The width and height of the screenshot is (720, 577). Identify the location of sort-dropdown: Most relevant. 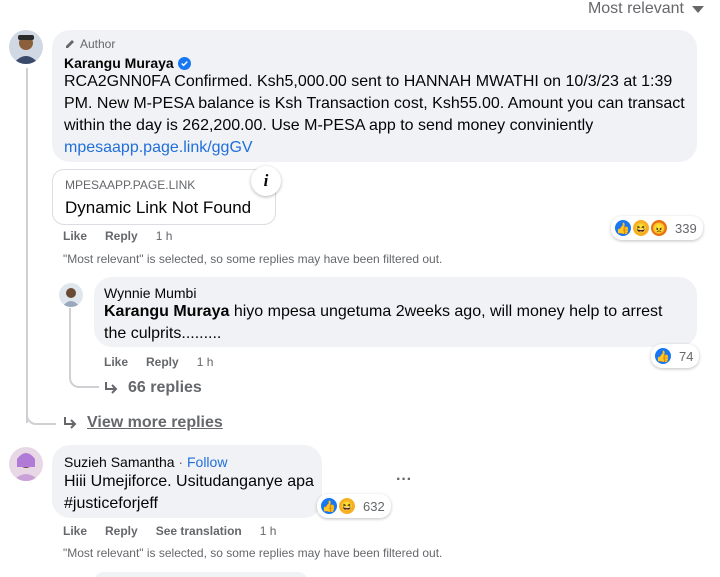
(646, 9).